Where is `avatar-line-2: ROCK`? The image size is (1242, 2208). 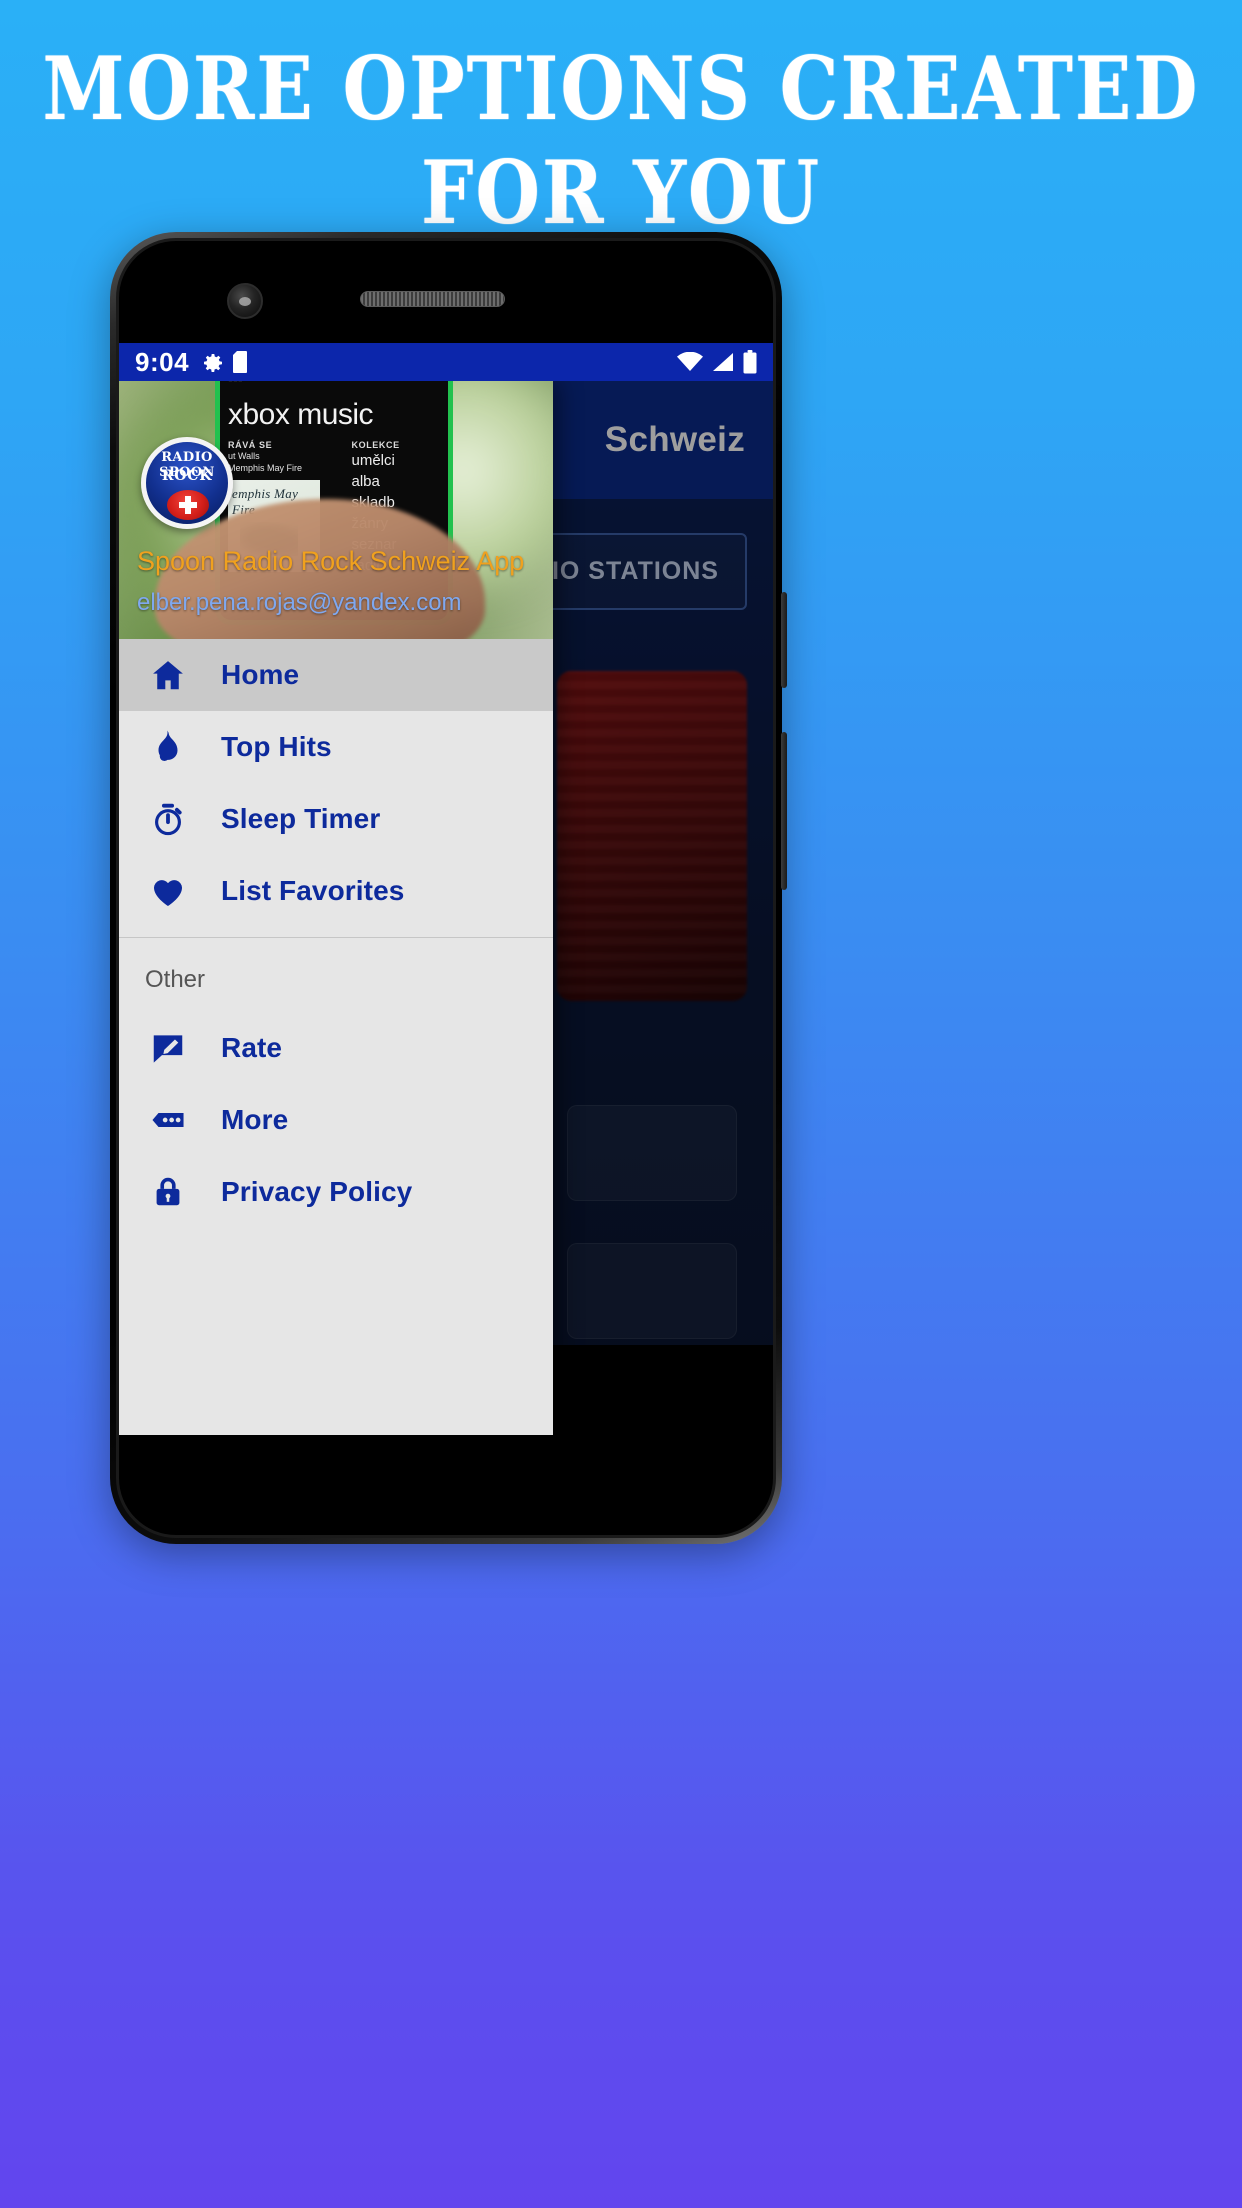
avatar-line-2: ROCK is located at coordinates (187, 476).